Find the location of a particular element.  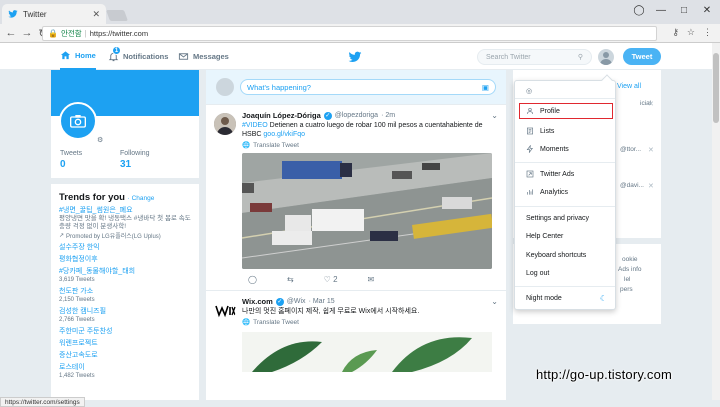

trend-item: 증산고속도로 is located at coordinates (125, 355).